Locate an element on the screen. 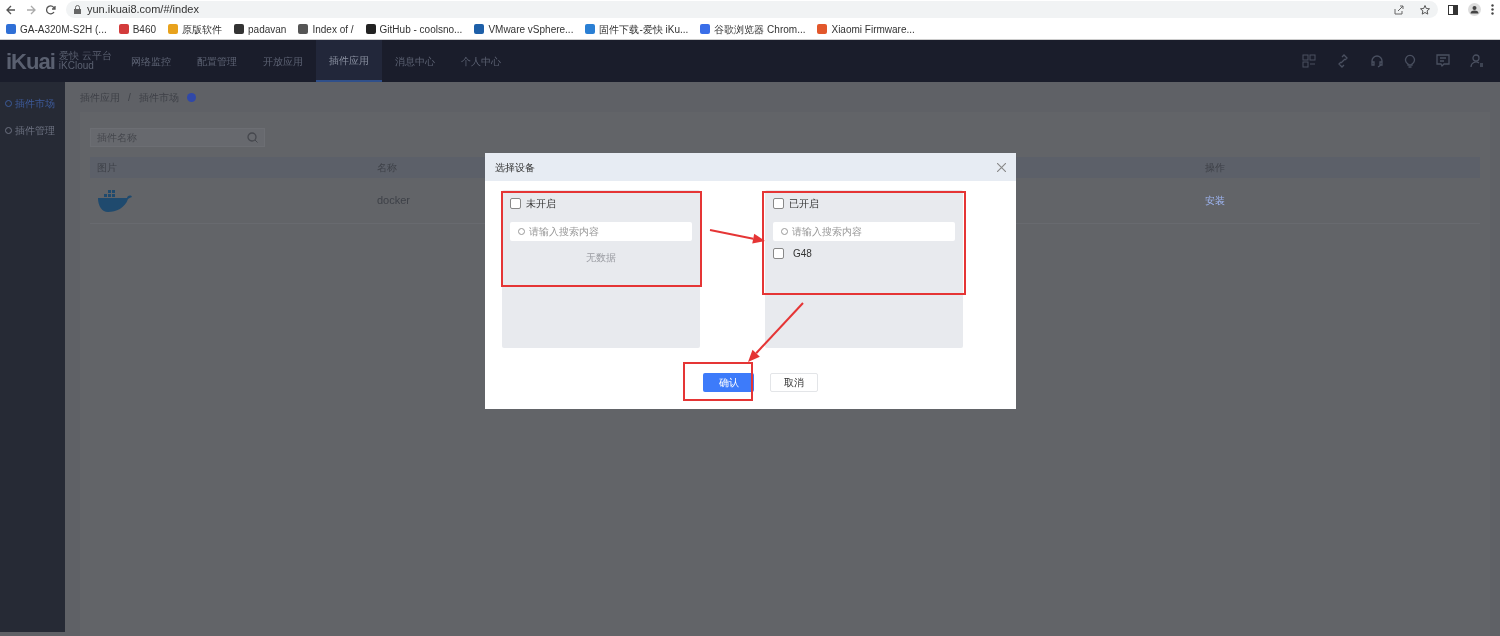  nav-tab: 开放应用 is located at coordinates (283, 61).